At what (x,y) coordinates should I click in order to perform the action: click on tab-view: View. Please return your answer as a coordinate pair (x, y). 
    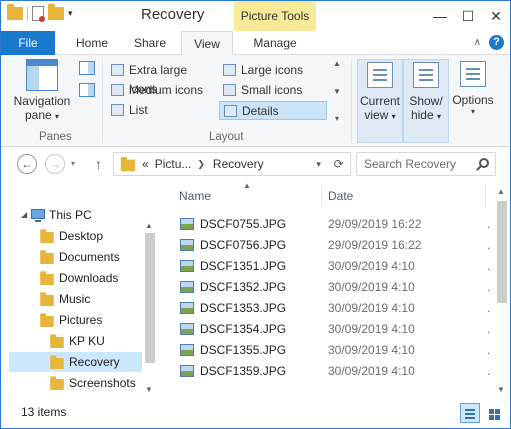
    Looking at the image, I should click on (207, 43).